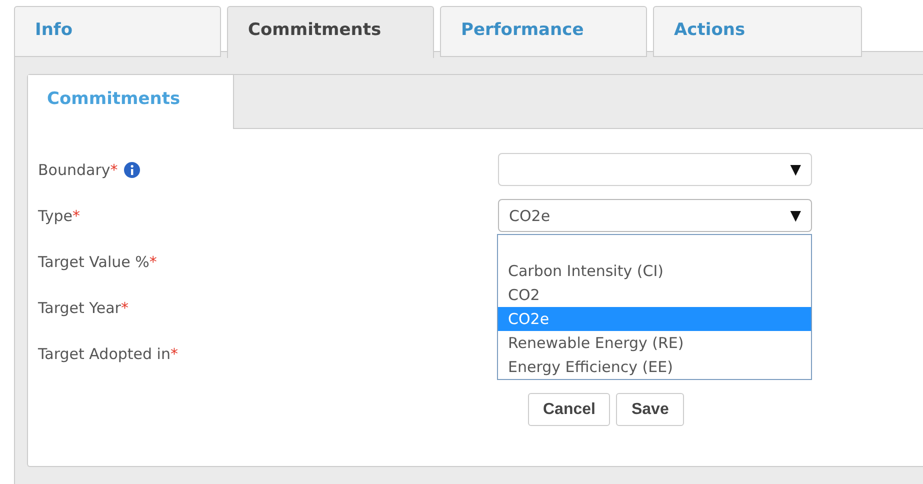  Describe the element at coordinates (97, 261) in the screenshot. I see `field-label: Target Value %*` at that location.